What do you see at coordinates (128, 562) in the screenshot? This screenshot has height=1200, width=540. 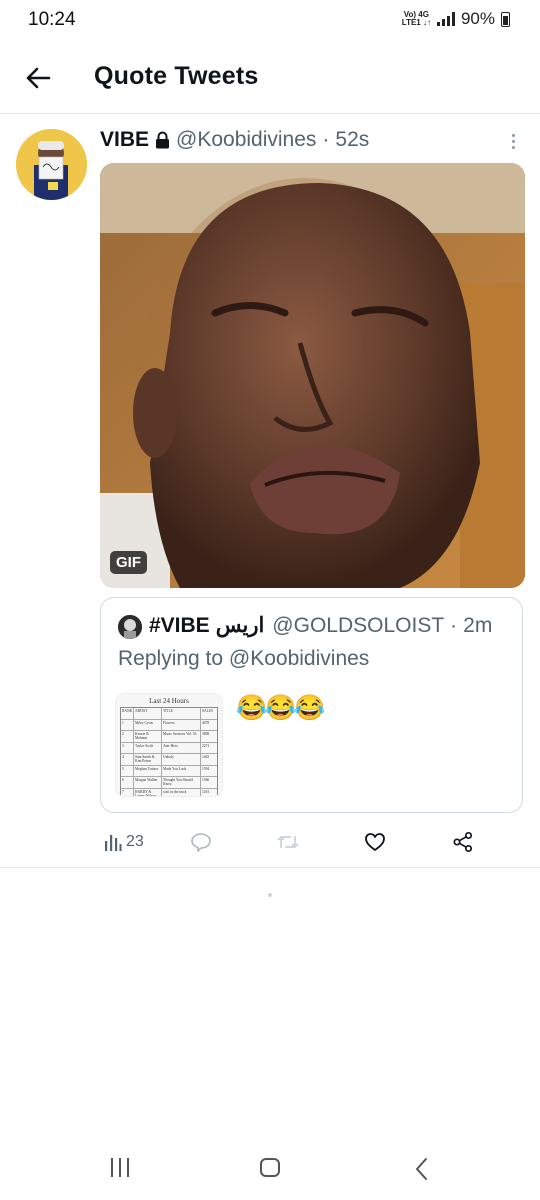 I see `gif-badge: GIF` at bounding box center [128, 562].